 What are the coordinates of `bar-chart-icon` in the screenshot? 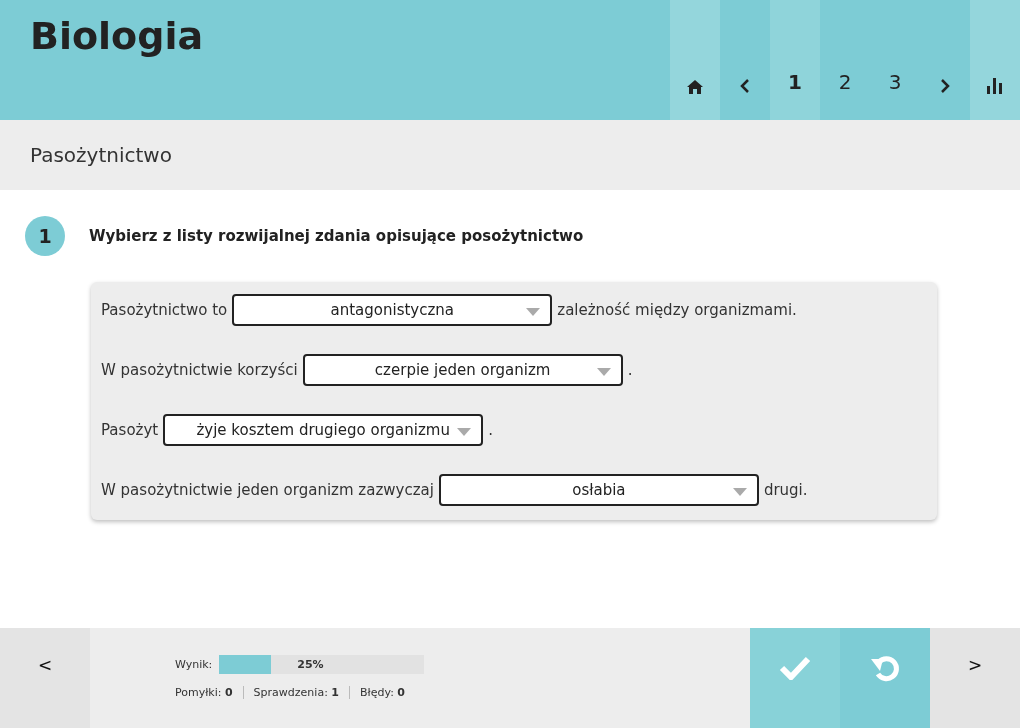 It's located at (995, 86).